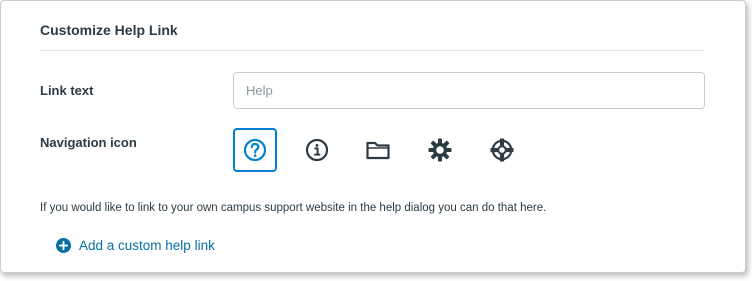  I want to click on icon-option-info, so click(317, 150).